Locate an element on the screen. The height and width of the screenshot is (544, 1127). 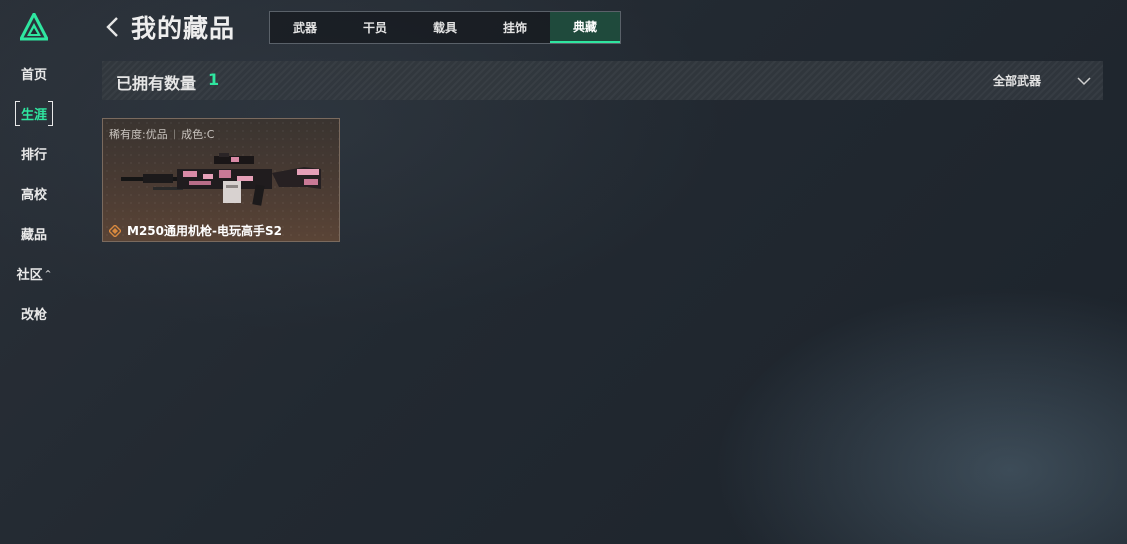
tab-vehicles: 载具 is located at coordinates (445, 27).